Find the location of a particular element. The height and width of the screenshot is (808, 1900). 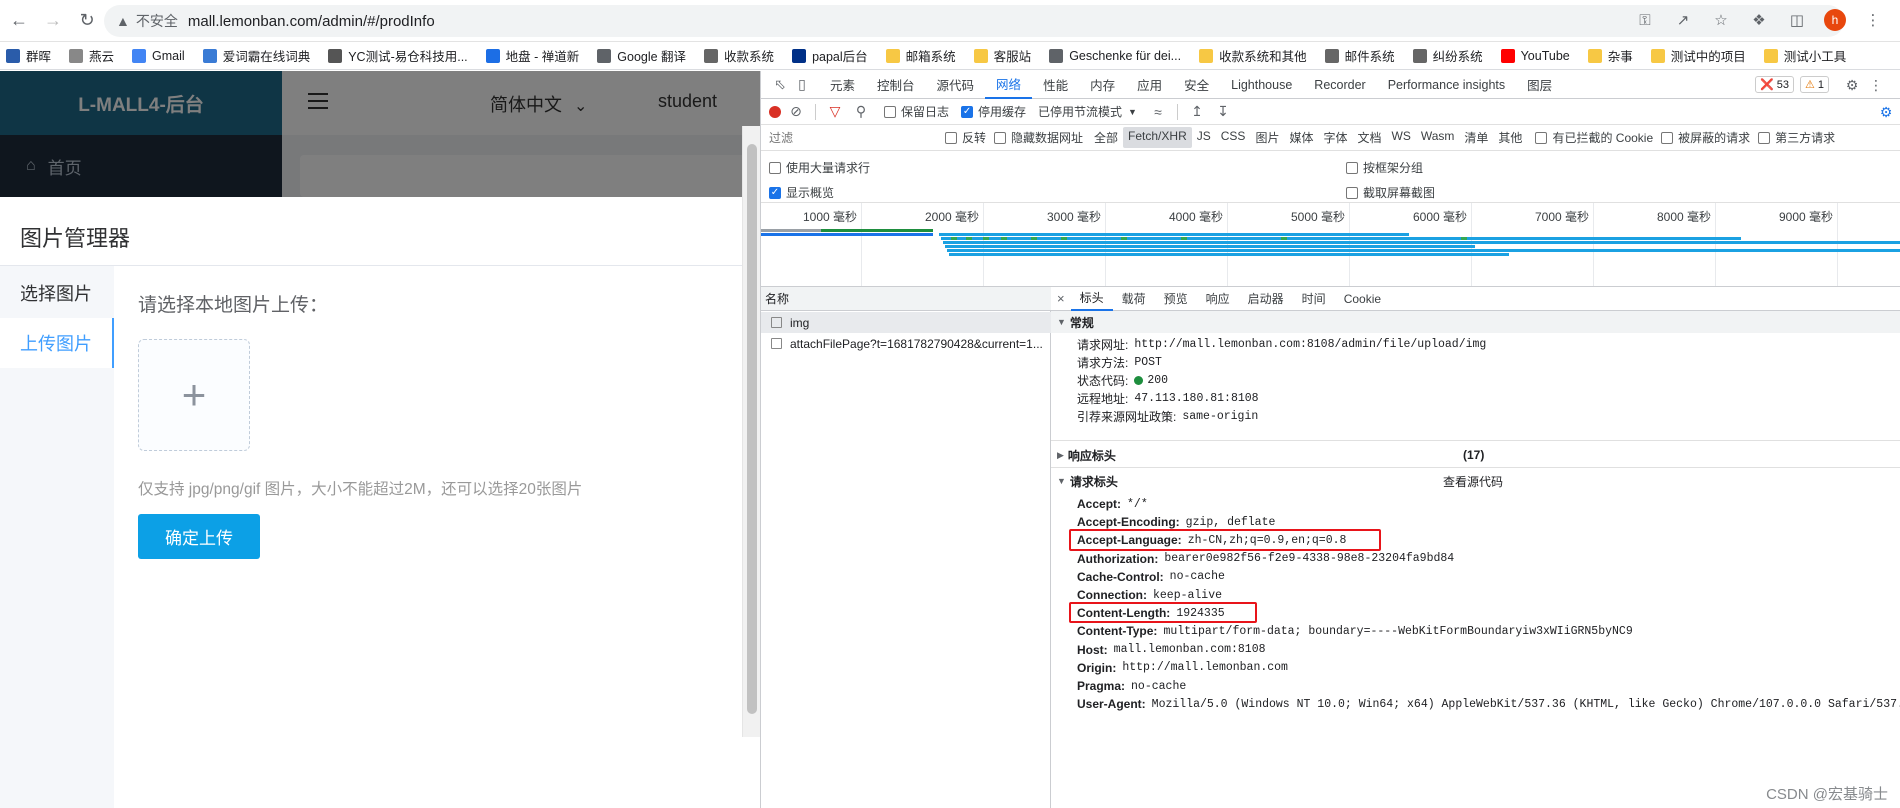

disable-cache-checkbox: ✓ 停用缓存 is located at coordinates (993, 111).